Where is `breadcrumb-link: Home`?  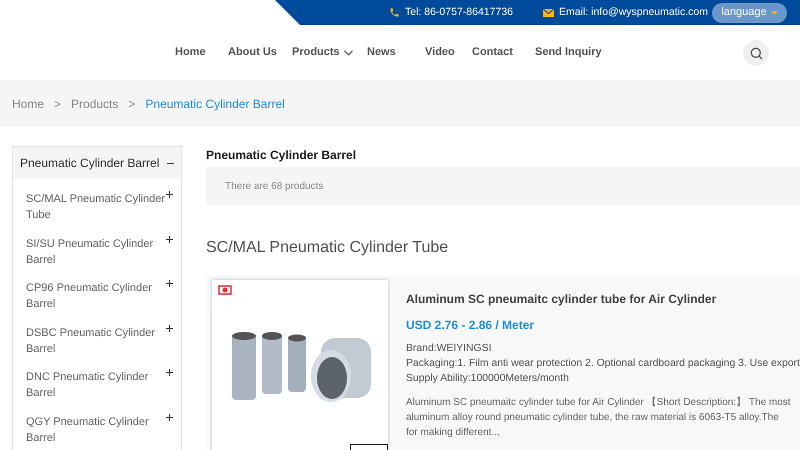 breadcrumb-link: Home is located at coordinates (28, 103).